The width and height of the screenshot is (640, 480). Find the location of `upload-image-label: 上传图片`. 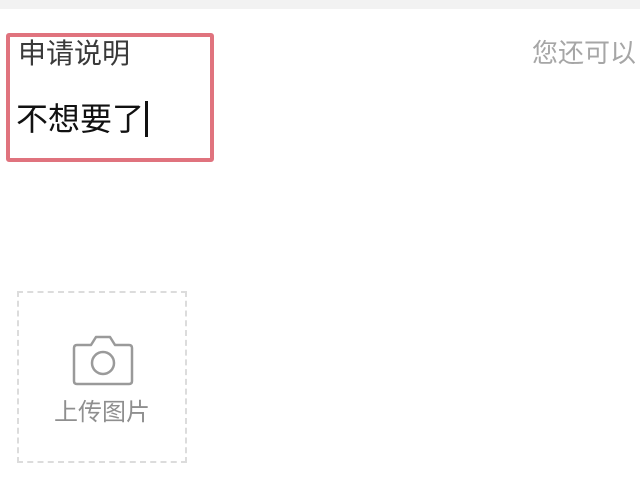

upload-image-label: 上传图片 is located at coordinates (102, 412).